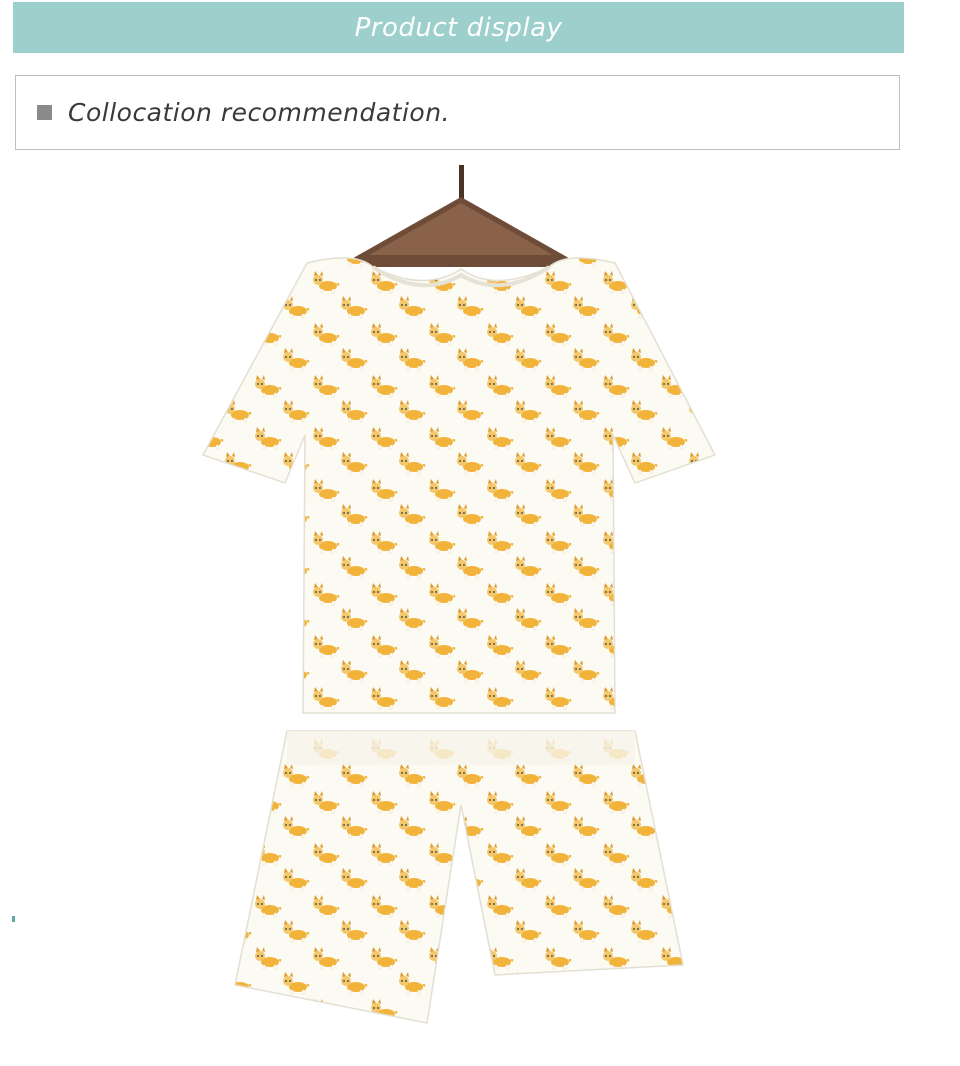 The width and height of the screenshot is (960, 1066). What do you see at coordinates (457, 112) in the screenshot?
I see `collocation-section-header: Collocation recommendation.` at bounding box center [457, 112].